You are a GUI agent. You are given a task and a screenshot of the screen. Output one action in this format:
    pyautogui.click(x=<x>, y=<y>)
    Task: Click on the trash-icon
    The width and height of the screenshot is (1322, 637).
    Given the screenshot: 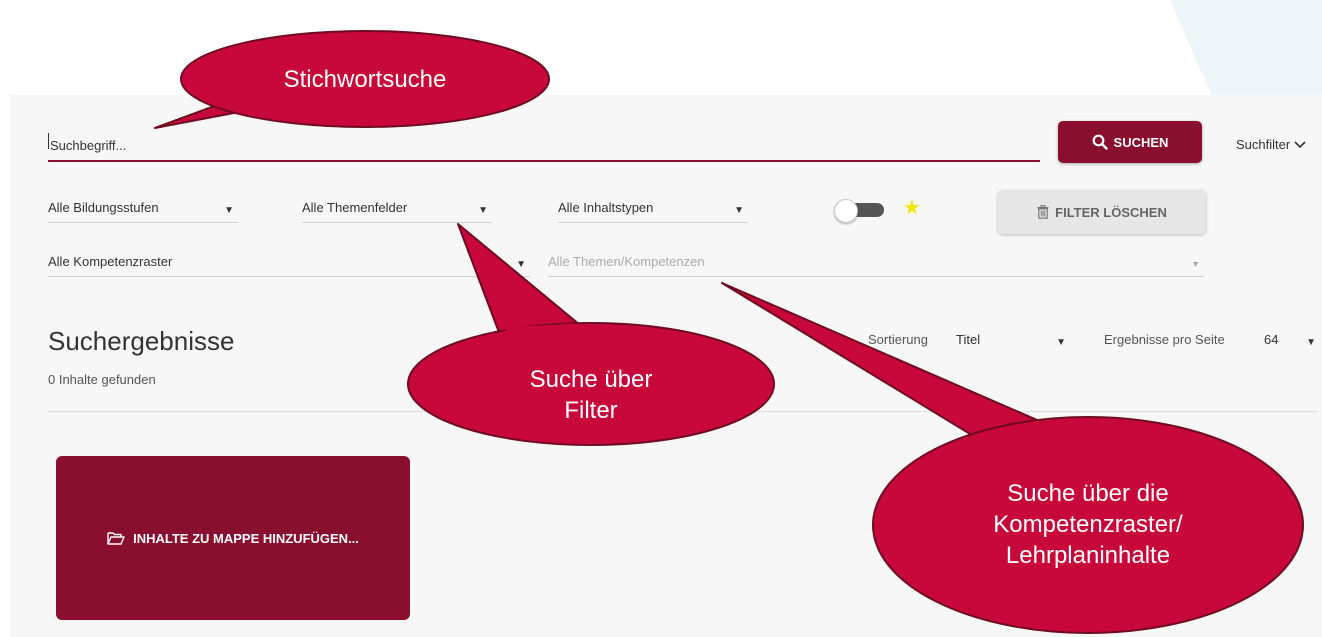 What is the action you would take?
    pyautogui.click(x=1043, y=212)
    